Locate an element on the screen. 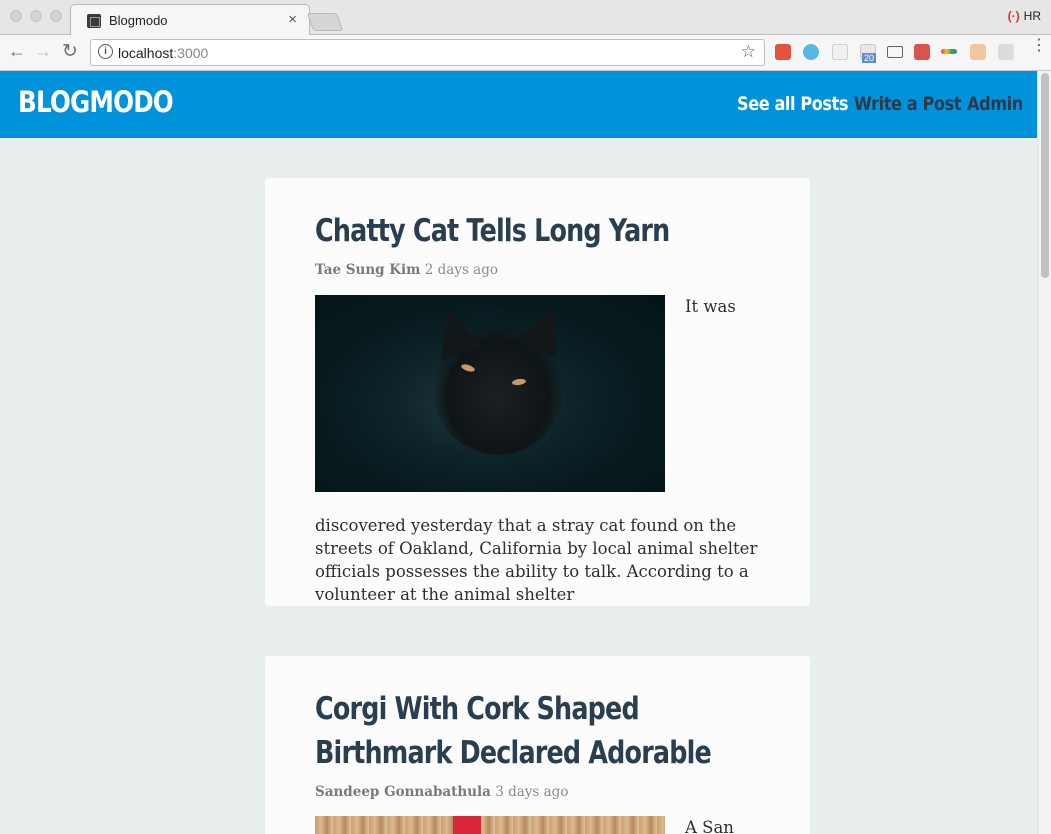 The image size is (1051, 834). extension-v-icon is located at coordinates (811, 52).